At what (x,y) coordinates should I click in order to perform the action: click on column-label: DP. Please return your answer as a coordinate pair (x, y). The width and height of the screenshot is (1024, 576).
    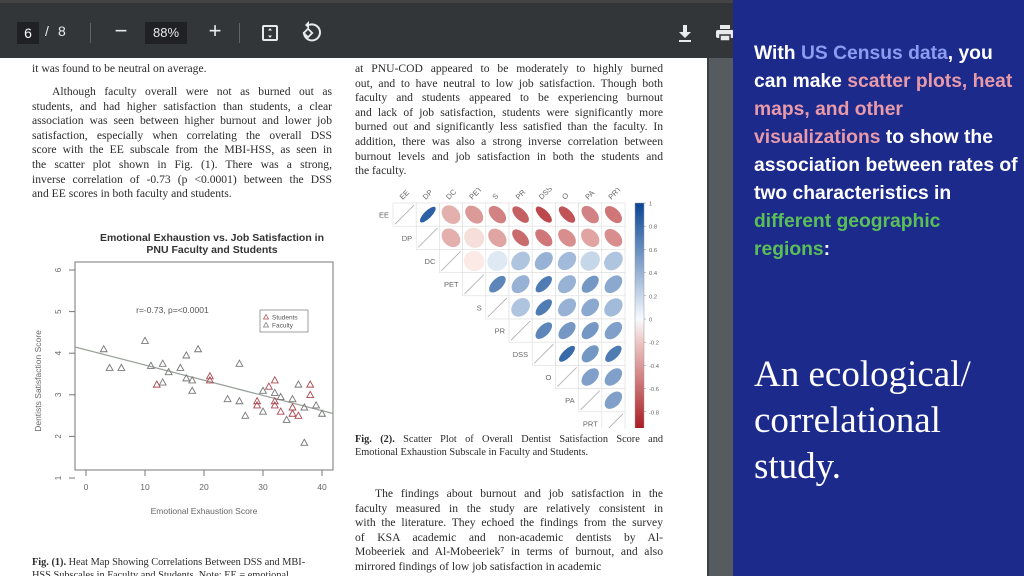
    Looking at the image, I should click on (428, 194).